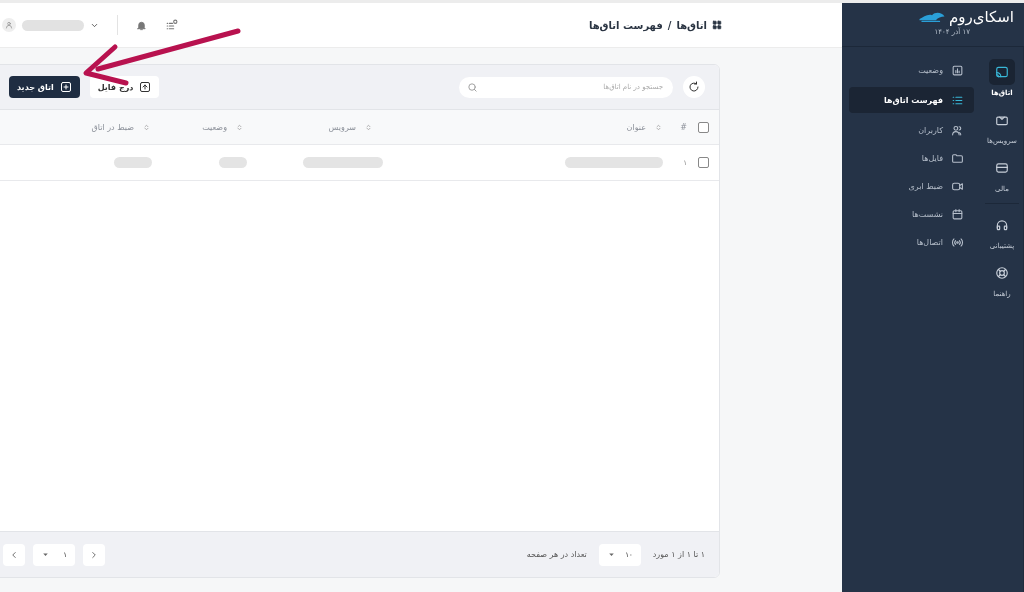  I want to click on task-list-icon, so click(171, 25).